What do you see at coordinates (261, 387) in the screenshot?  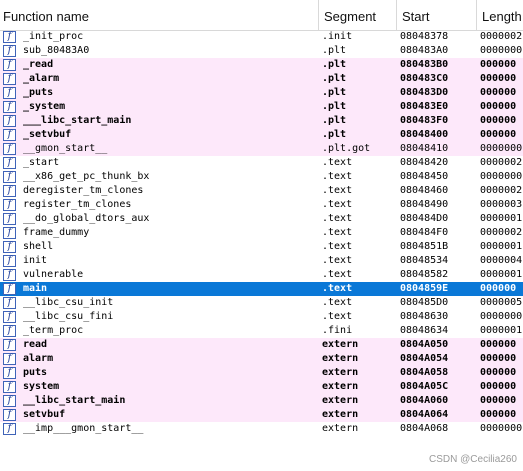 I see `function-row: f system extern 0804A05C 000000` at bounding box center [261, 387].